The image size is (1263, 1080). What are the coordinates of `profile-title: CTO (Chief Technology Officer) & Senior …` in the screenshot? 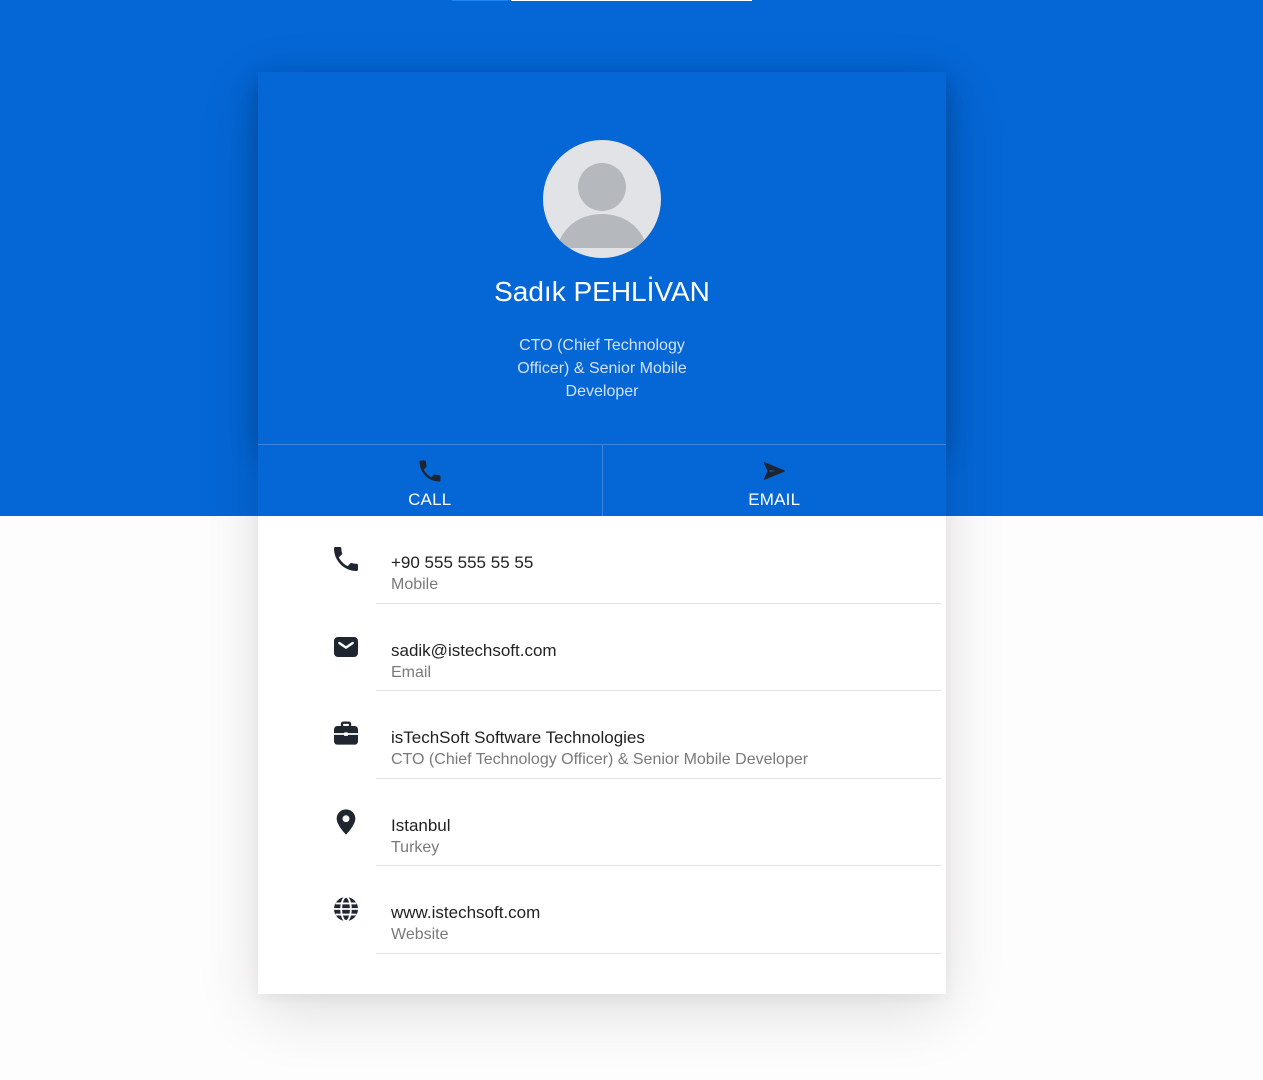 It's located at (602, 368).